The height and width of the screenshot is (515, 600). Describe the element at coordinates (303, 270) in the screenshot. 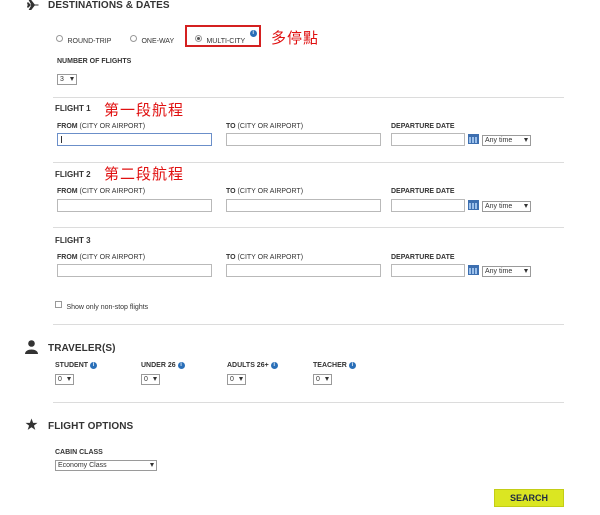

I see `flight-3-to-input` at that location.